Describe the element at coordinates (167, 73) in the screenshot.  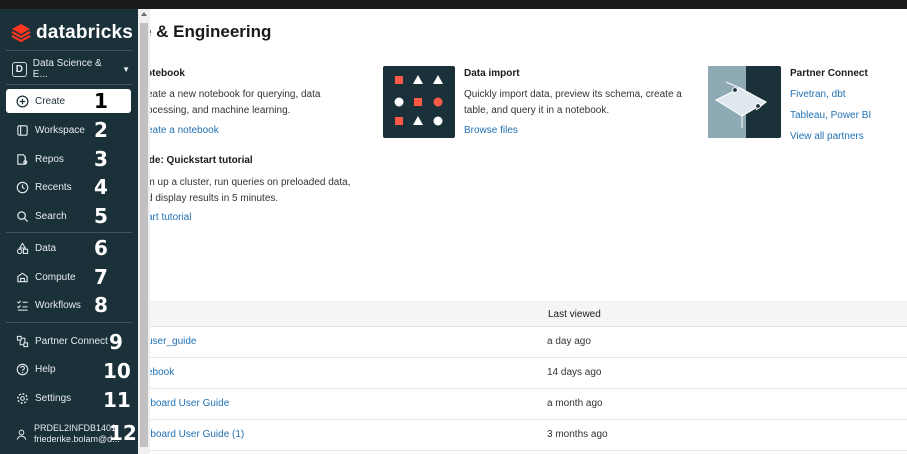
I see `notebook-card-title: otebook` at that location.